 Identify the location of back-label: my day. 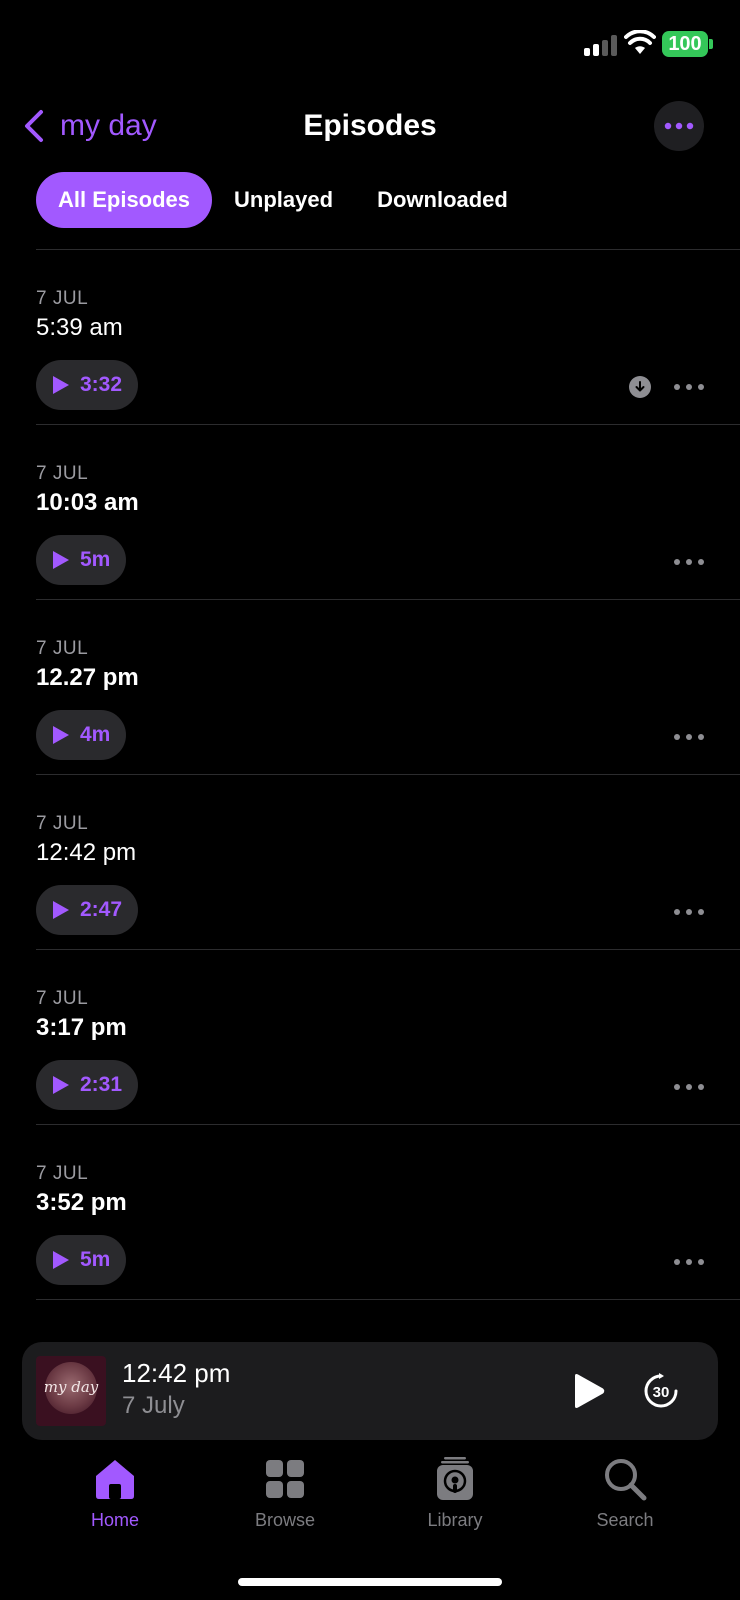
(108, 125).